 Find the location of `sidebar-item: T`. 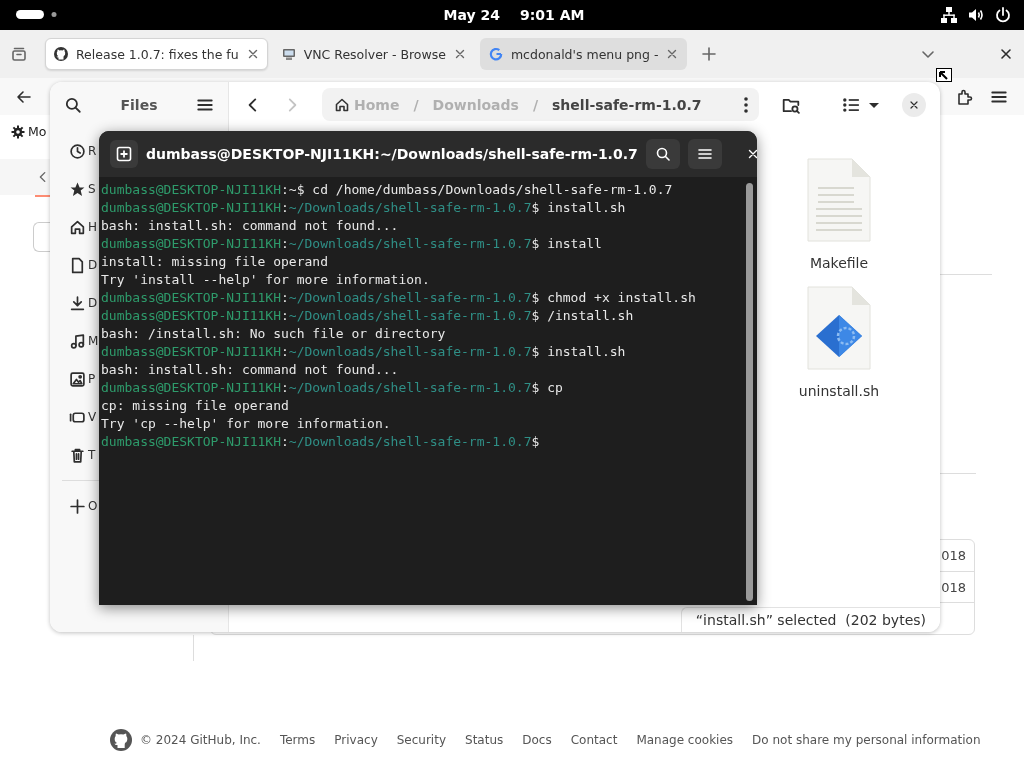

sidebar-item: T is located at coordinates (73, 455).